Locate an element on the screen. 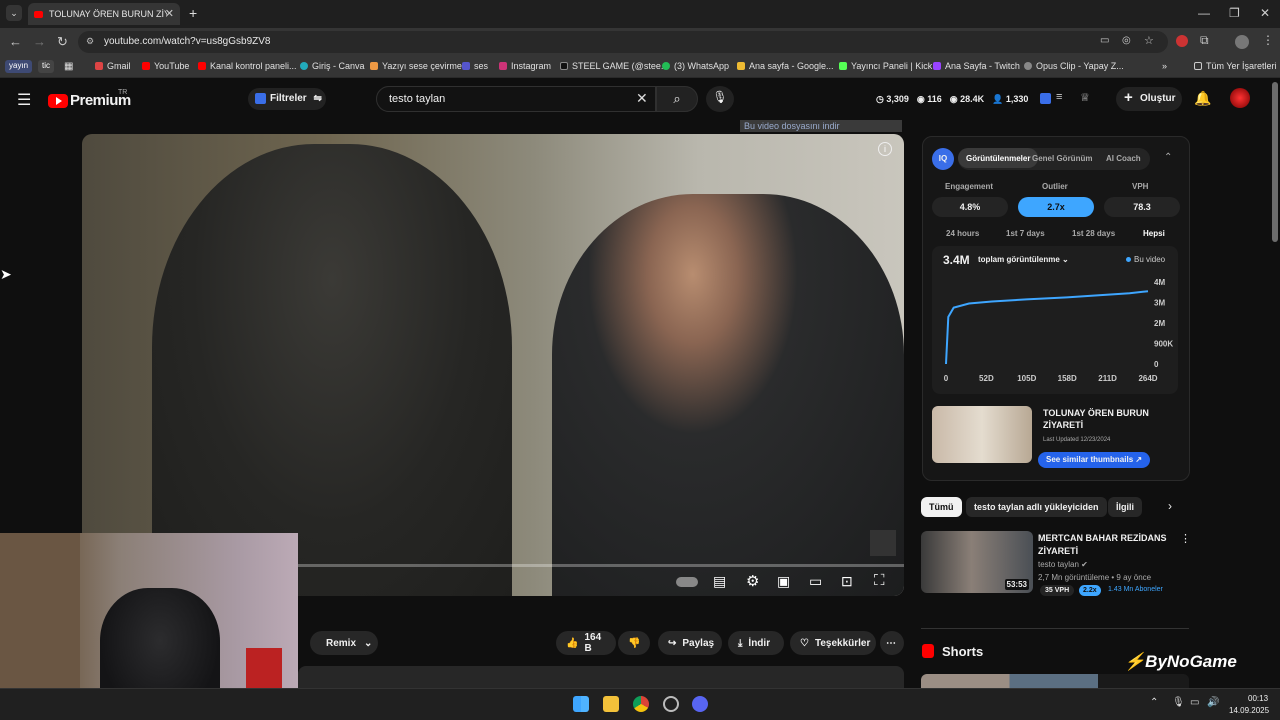  profile-avatar-icon is located at coordinates (1242, 42).